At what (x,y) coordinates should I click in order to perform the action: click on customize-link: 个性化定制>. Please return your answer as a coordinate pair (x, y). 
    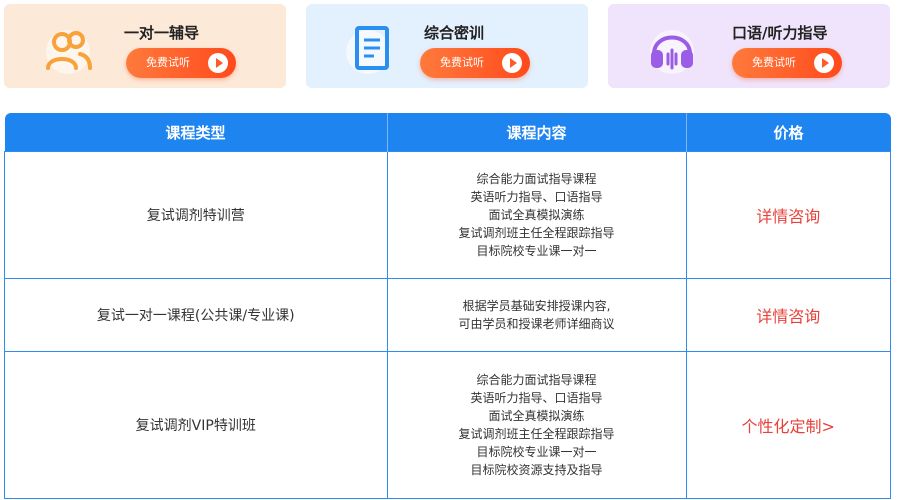
    Looking at the image, I should click on (788, 426).